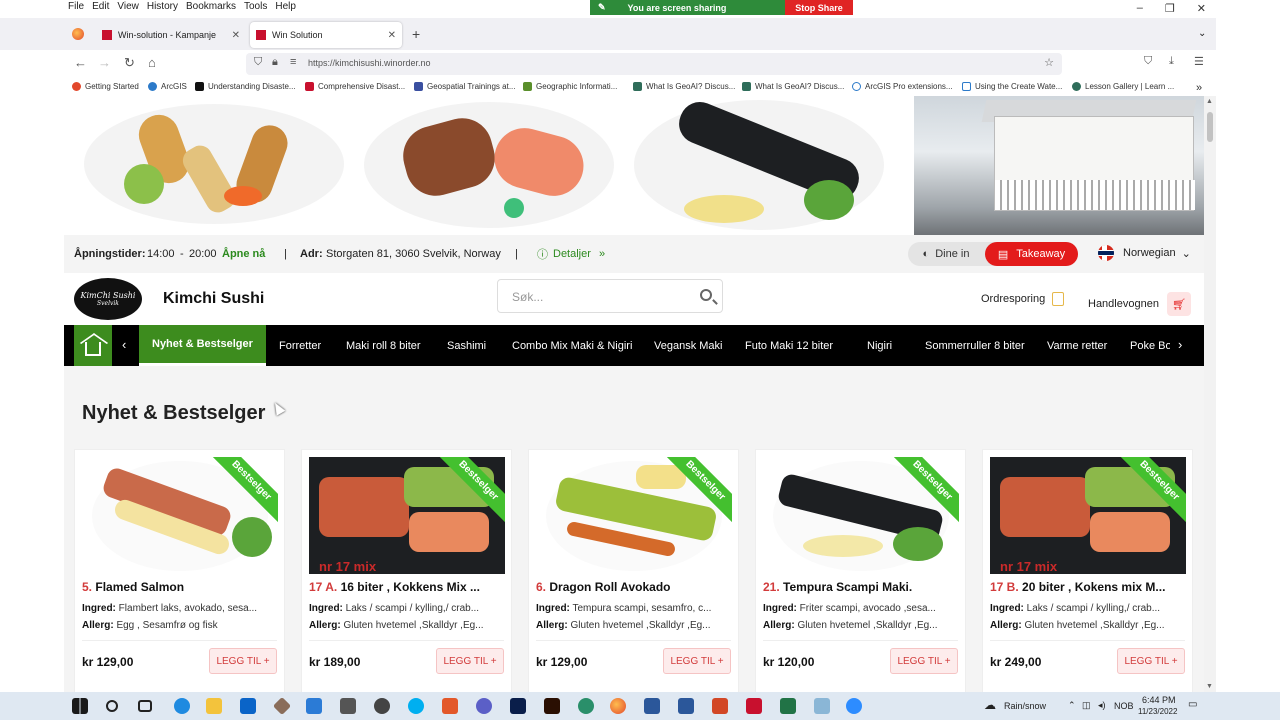 This screenshot has width=1280, height=720. I want to click on bookmark-item: Getting Started, so click(105, 86).